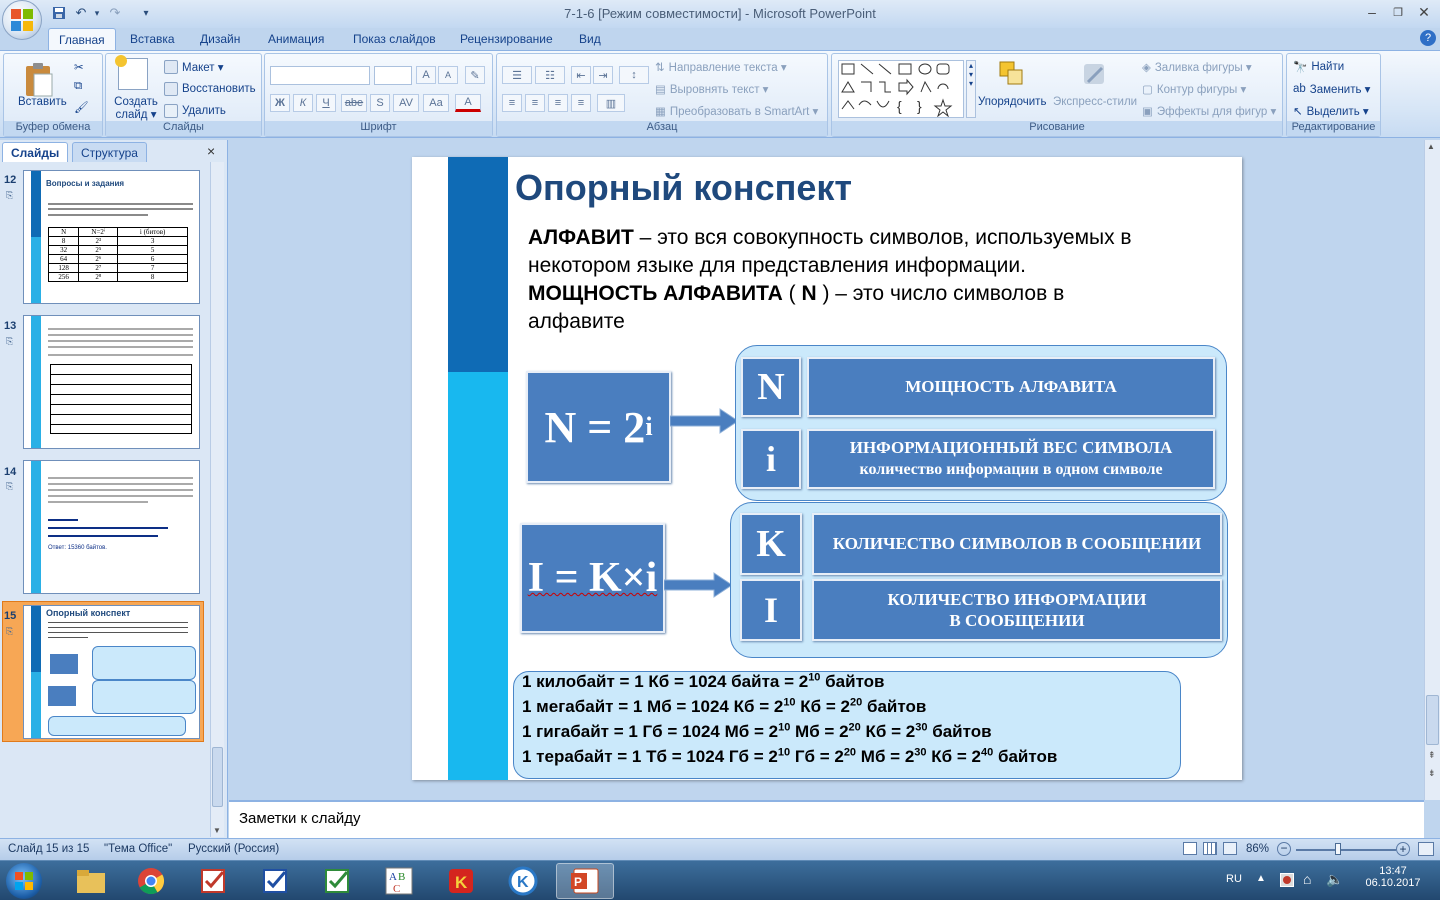 The height and width of the screenshot is (900, 1440). Describe the element at coordinates (109, 152) in the screenshot. I see `tab-outline-panel: Структура` at that location.